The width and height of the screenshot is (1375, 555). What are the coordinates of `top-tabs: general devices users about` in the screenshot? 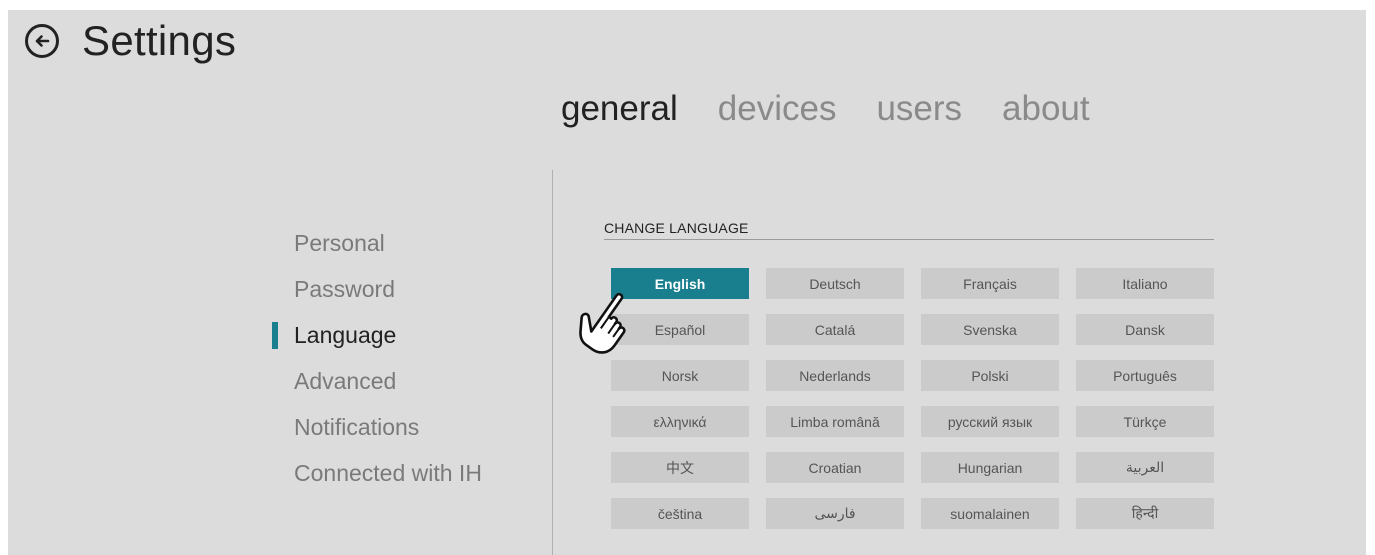 It's located at (825, 109).